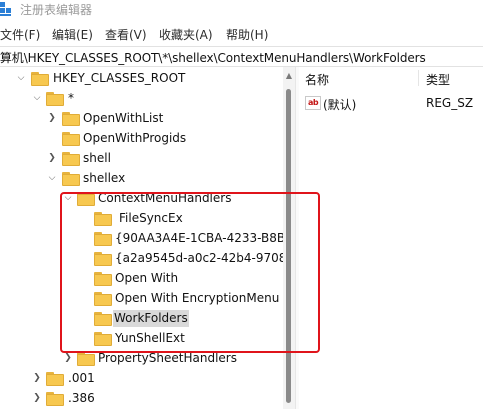  What do you see at coordinates (313, 103) in the screenshot?
I see `string-value-icon: ab` at bounding box center [313, 103].